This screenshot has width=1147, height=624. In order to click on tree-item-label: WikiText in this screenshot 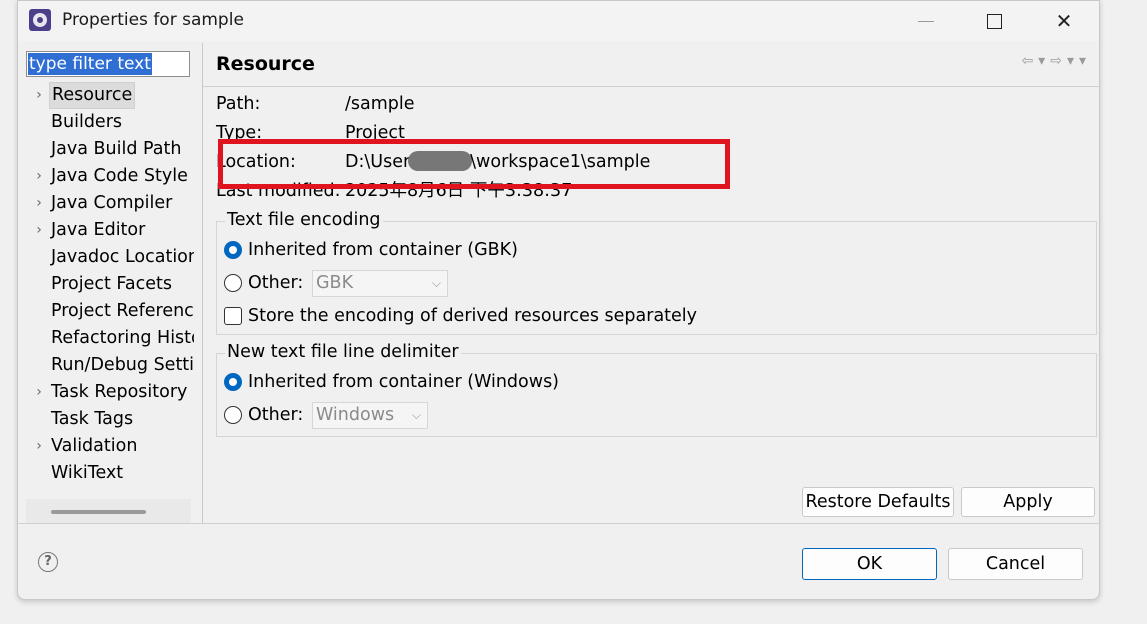, I will do `click(87, 473)`.